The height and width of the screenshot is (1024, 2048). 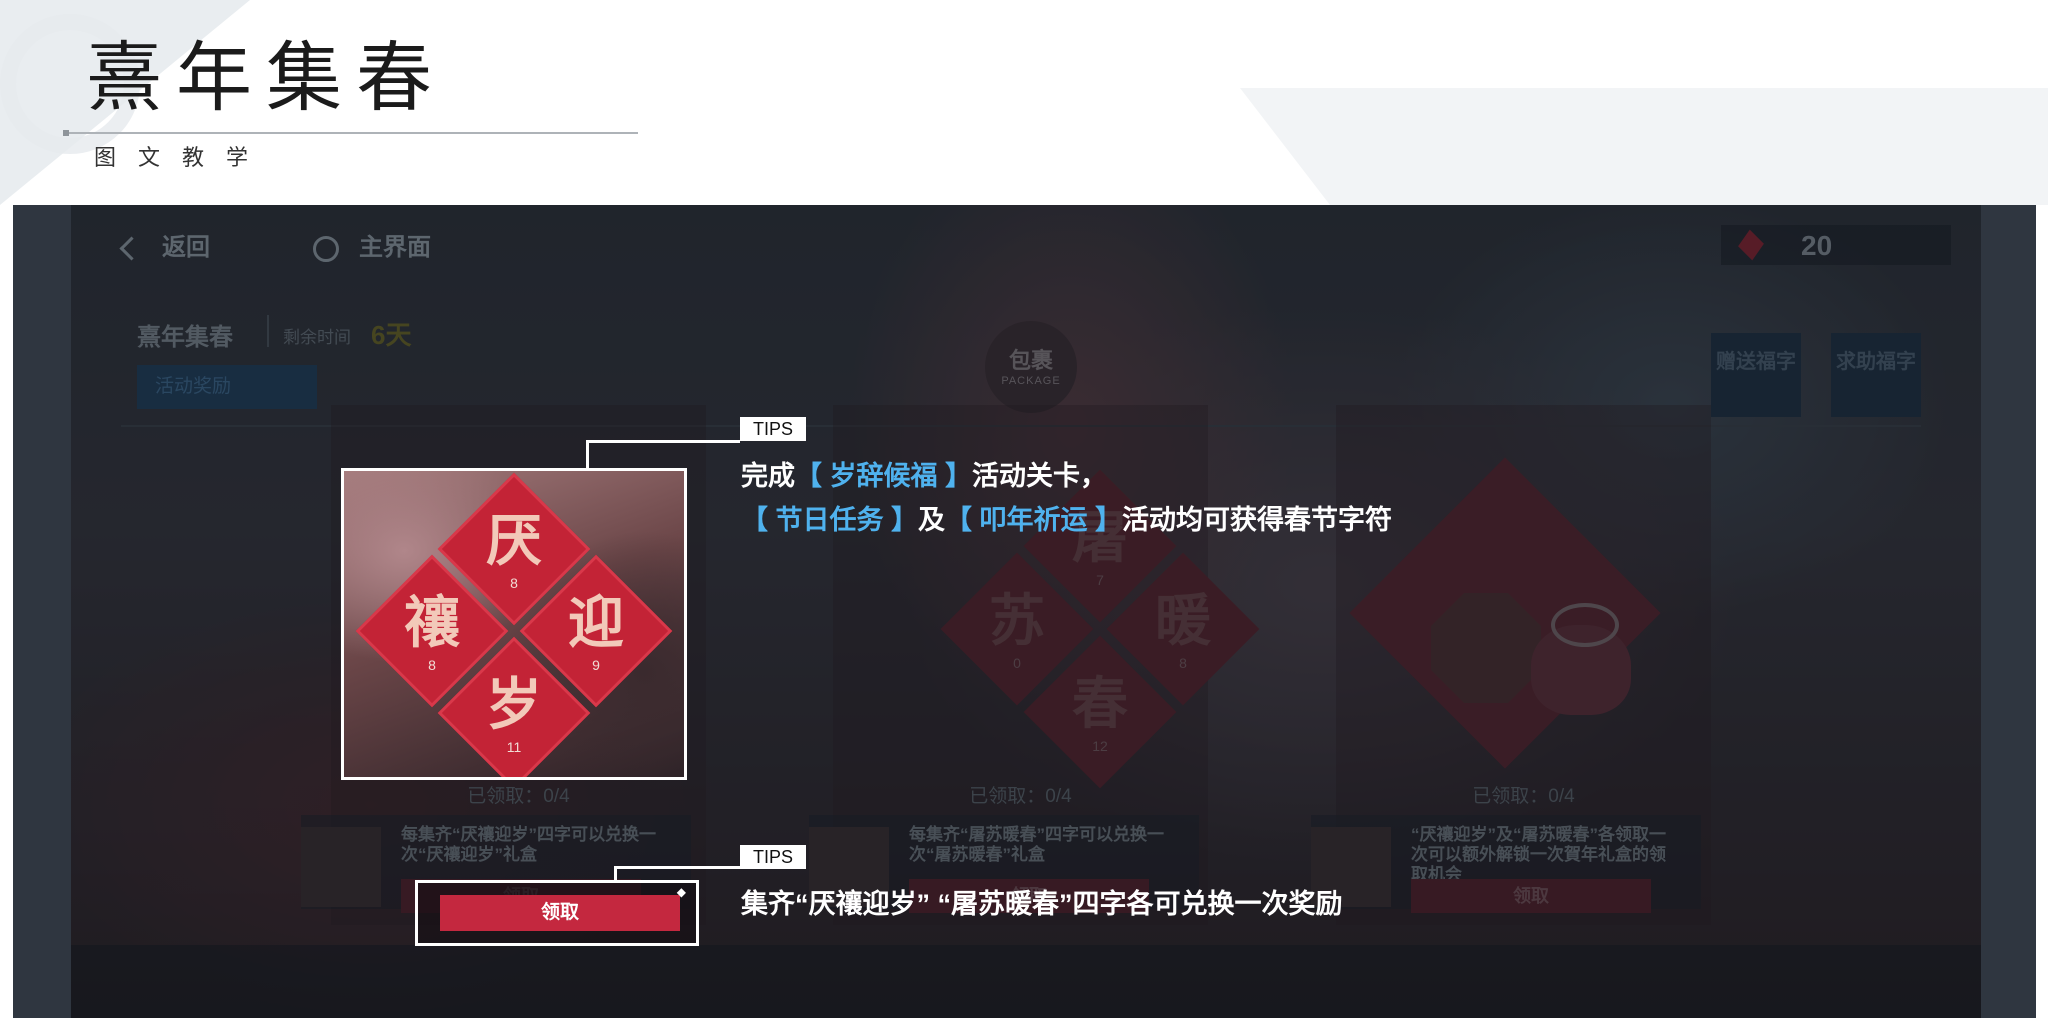 What do you see at coordinates (1644, 146) in the screenshot?
I see `decor-band` at bounding box center [1644, 146].